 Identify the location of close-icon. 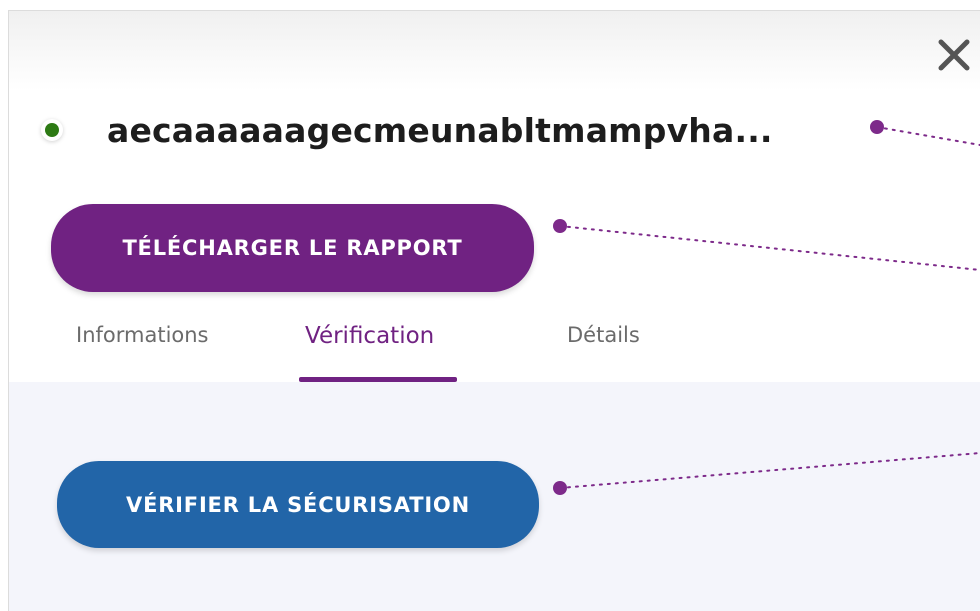
(954, 55).